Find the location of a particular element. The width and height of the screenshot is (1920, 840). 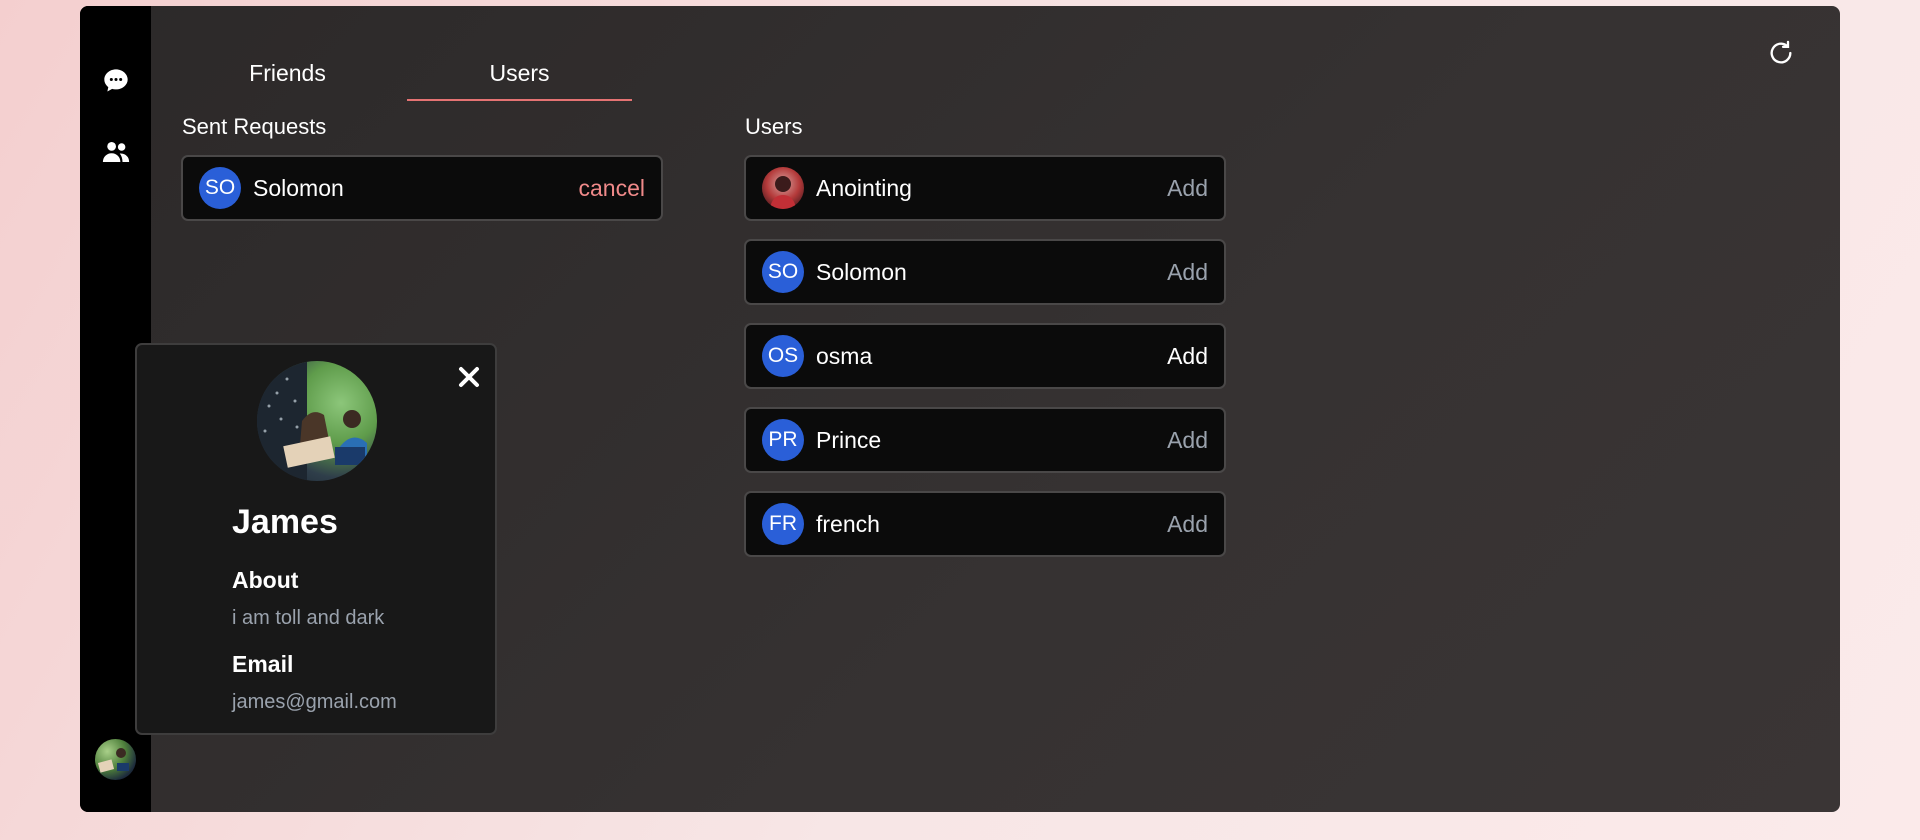

profile-name: James is located at coordinates (285, 522).